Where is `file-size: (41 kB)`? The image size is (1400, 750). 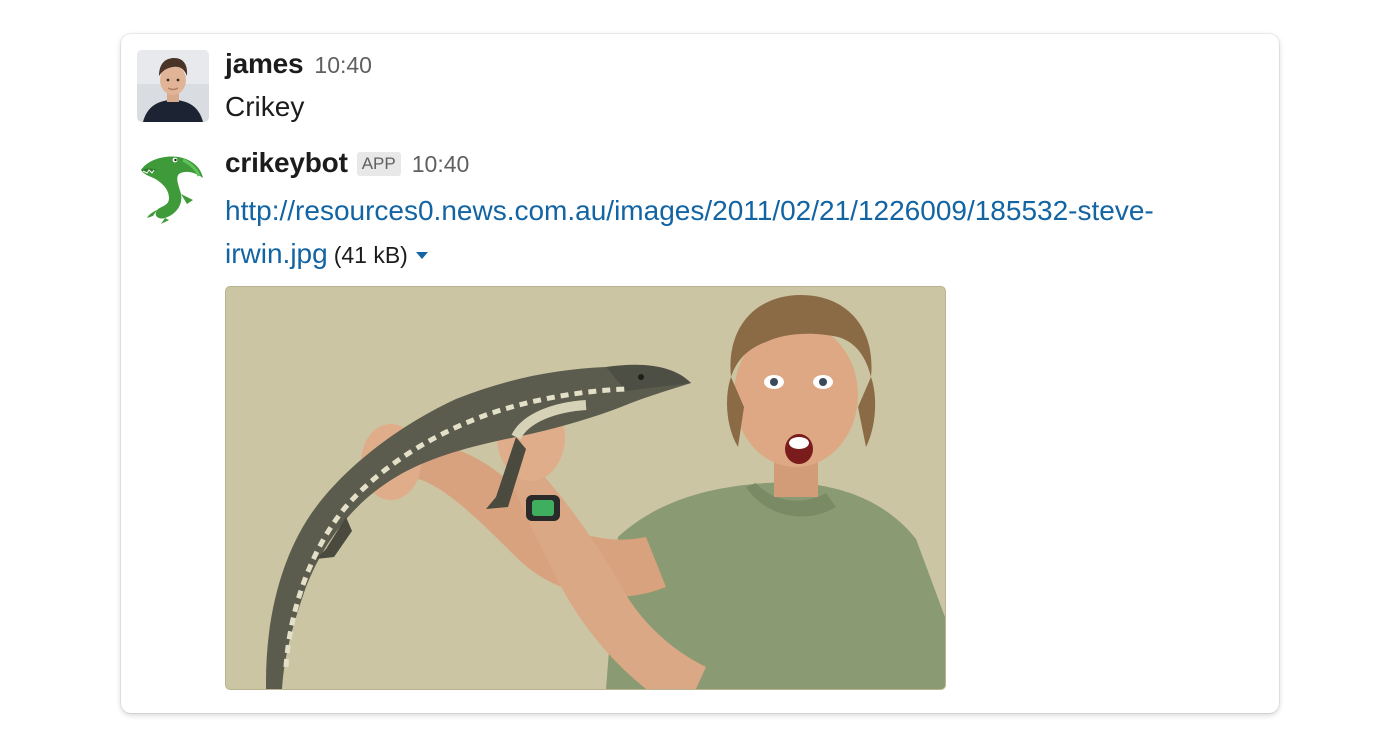 file-size: (41 kB) is located at coordinates (370, 255).